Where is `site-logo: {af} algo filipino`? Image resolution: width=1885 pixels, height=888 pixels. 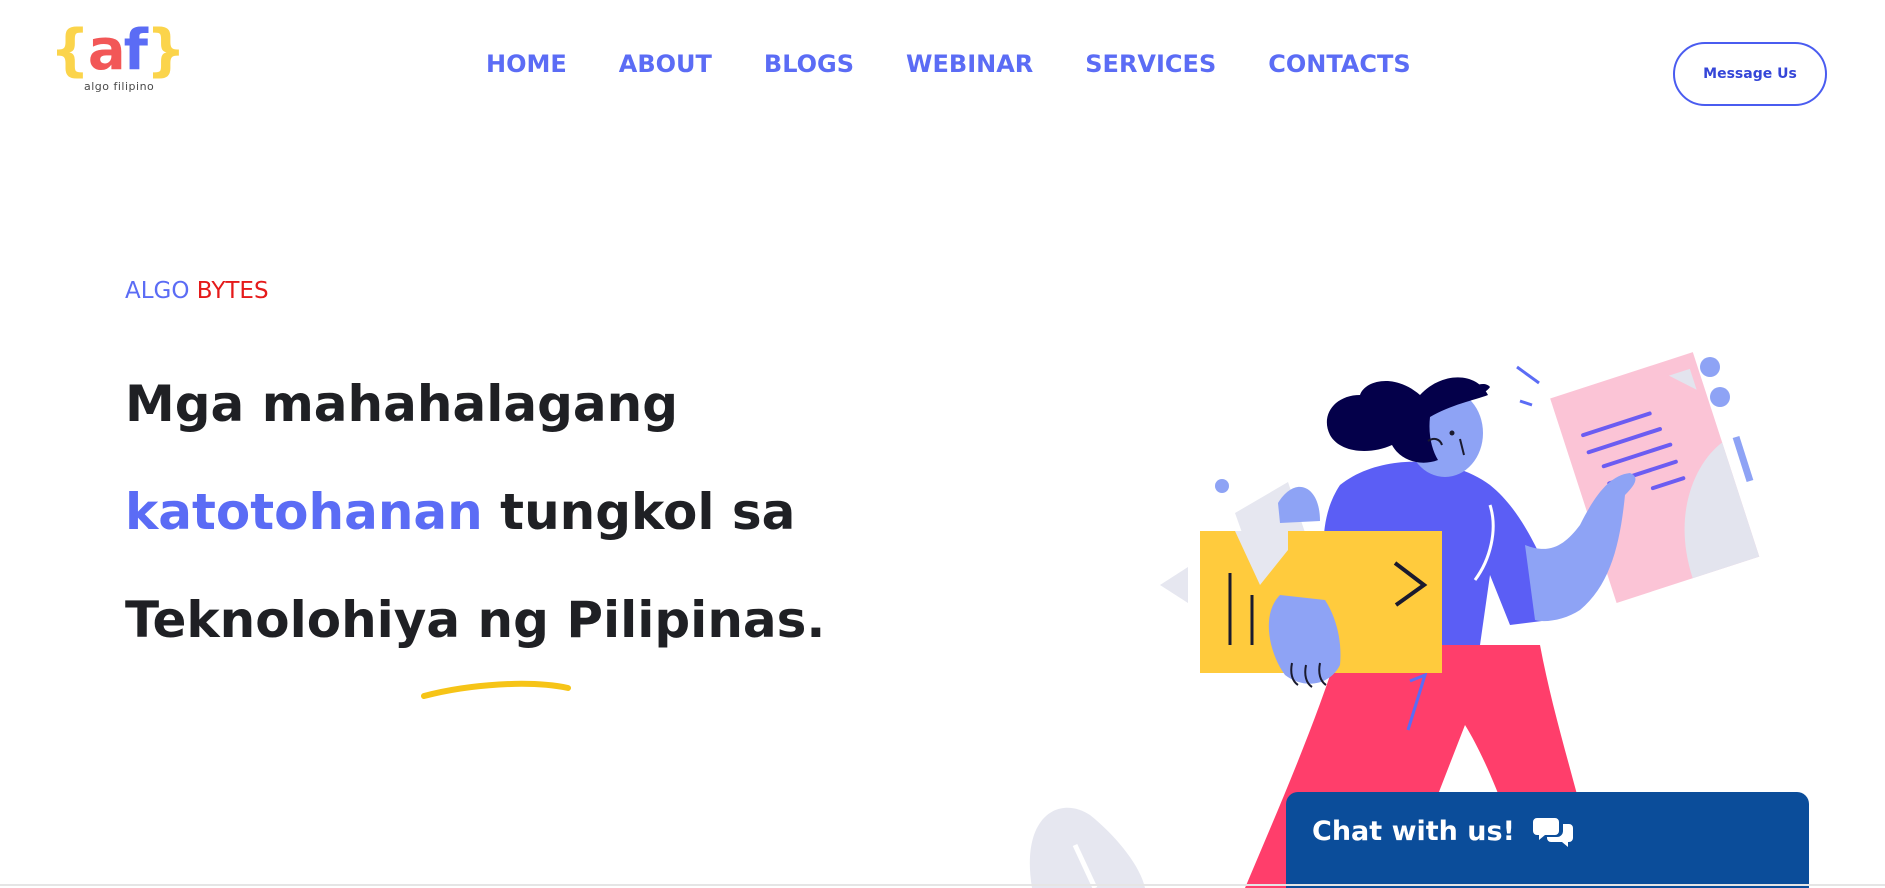
site-logo: {af} algo filipino is located at coordinates (118, 58).